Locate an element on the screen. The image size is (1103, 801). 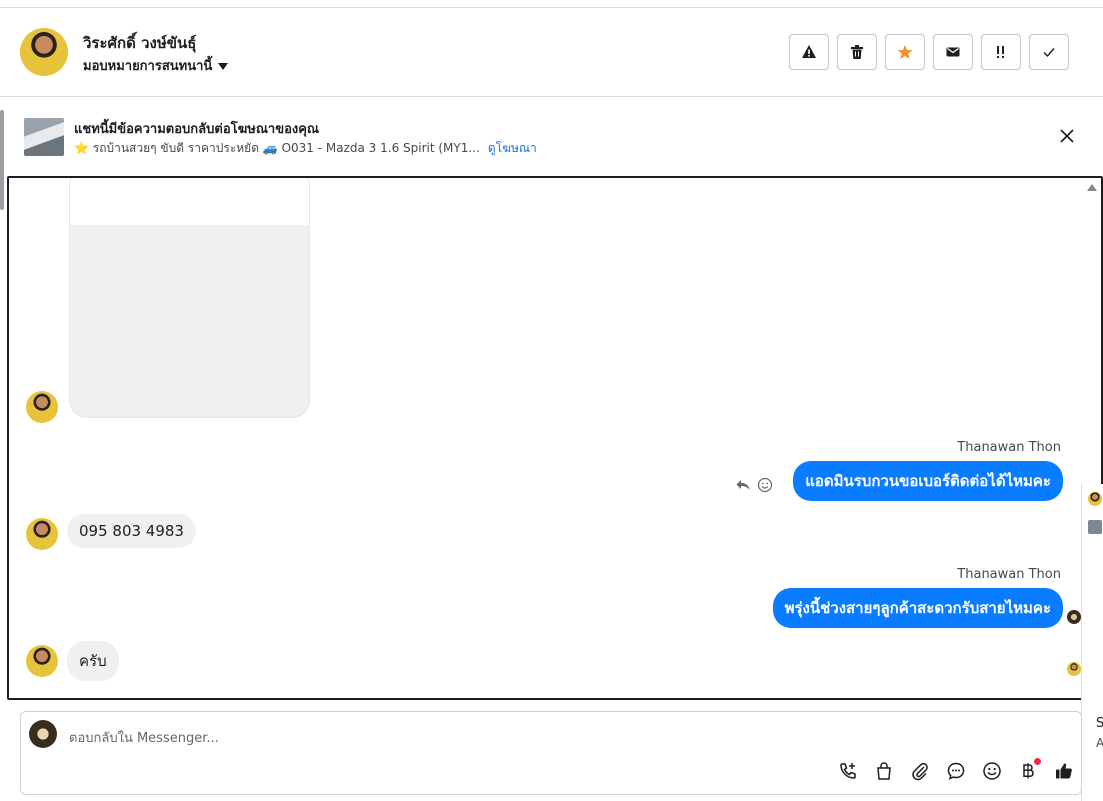
peek-text: S is located at coordinates (1099, 723).